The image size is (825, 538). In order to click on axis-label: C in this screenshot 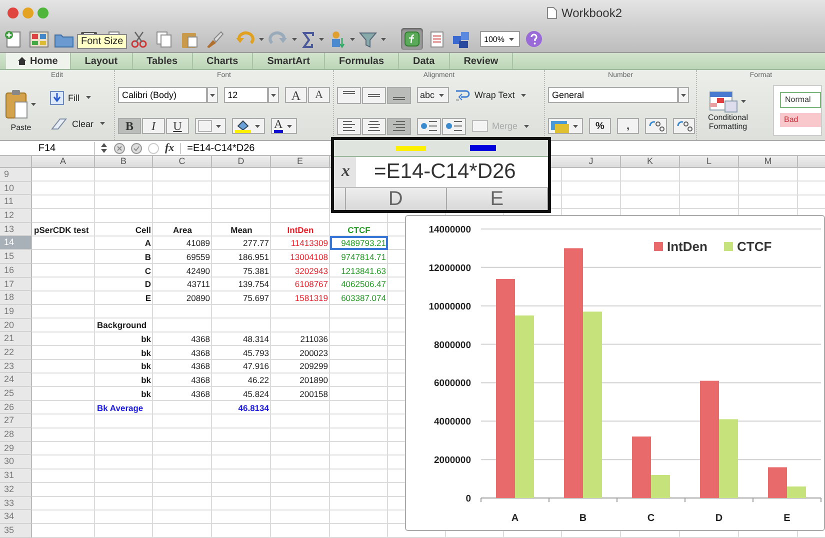, I will do `click(651, 518)`.